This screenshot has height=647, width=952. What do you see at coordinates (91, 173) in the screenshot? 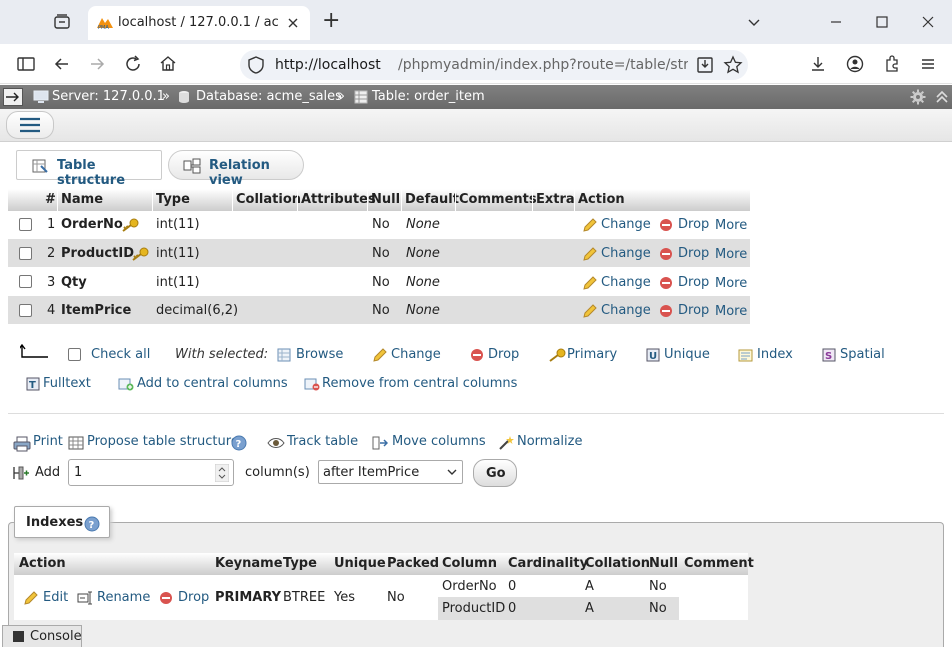
I see `tab-table-structure-label: Table structure` at bounding box center [91, 173].